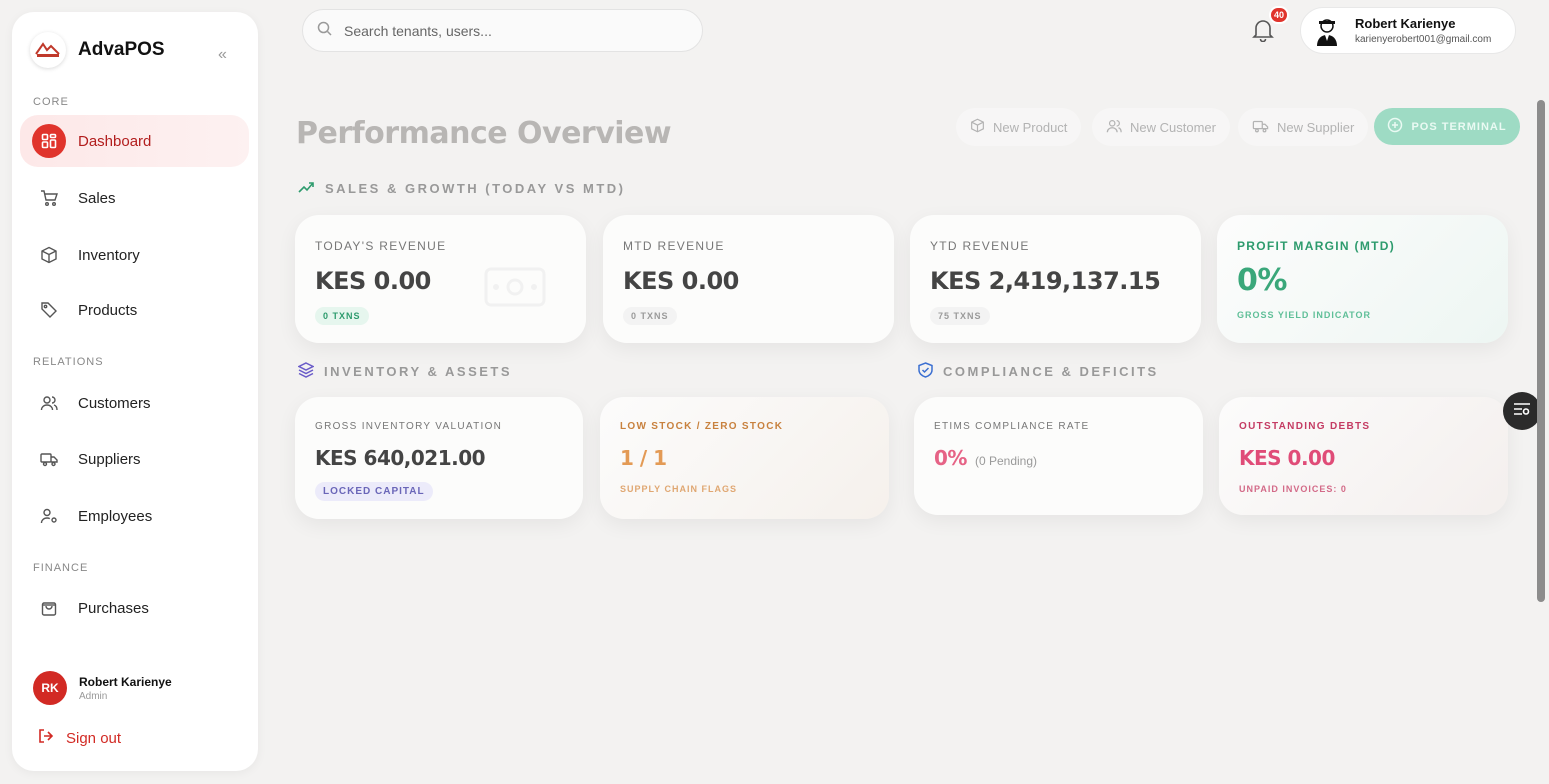 This screenshot has height=784, width=1549. What do you see at coordinates (49, 198) in the screenshot?
I see `cart-icon` at bounding box center [49, 198].